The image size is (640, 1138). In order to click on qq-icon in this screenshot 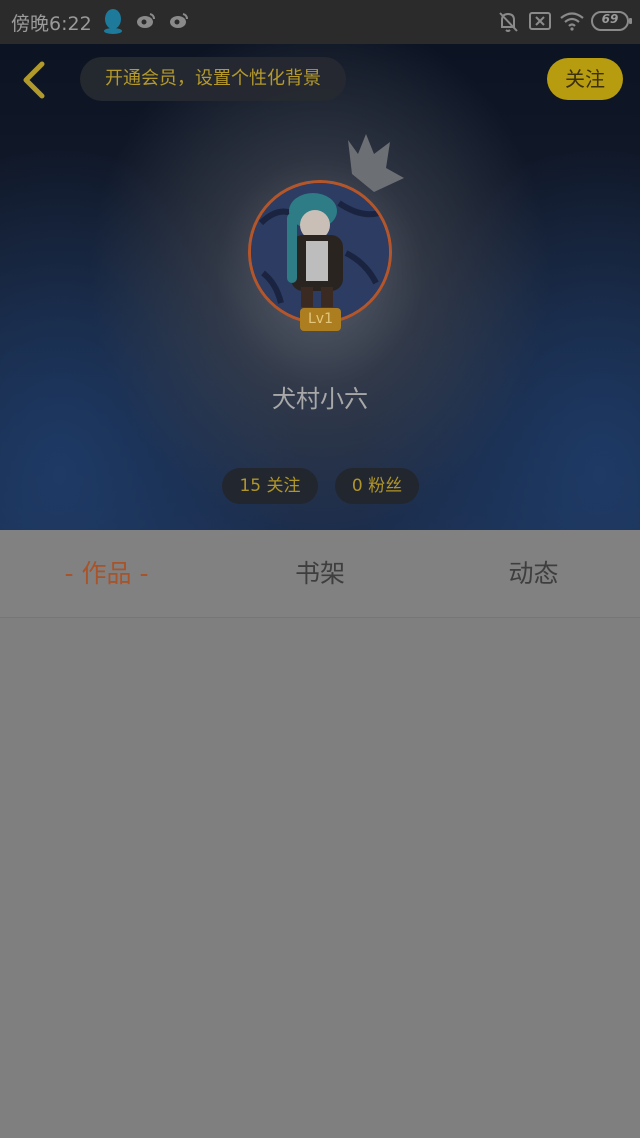, I will do `click(113, 23)`.